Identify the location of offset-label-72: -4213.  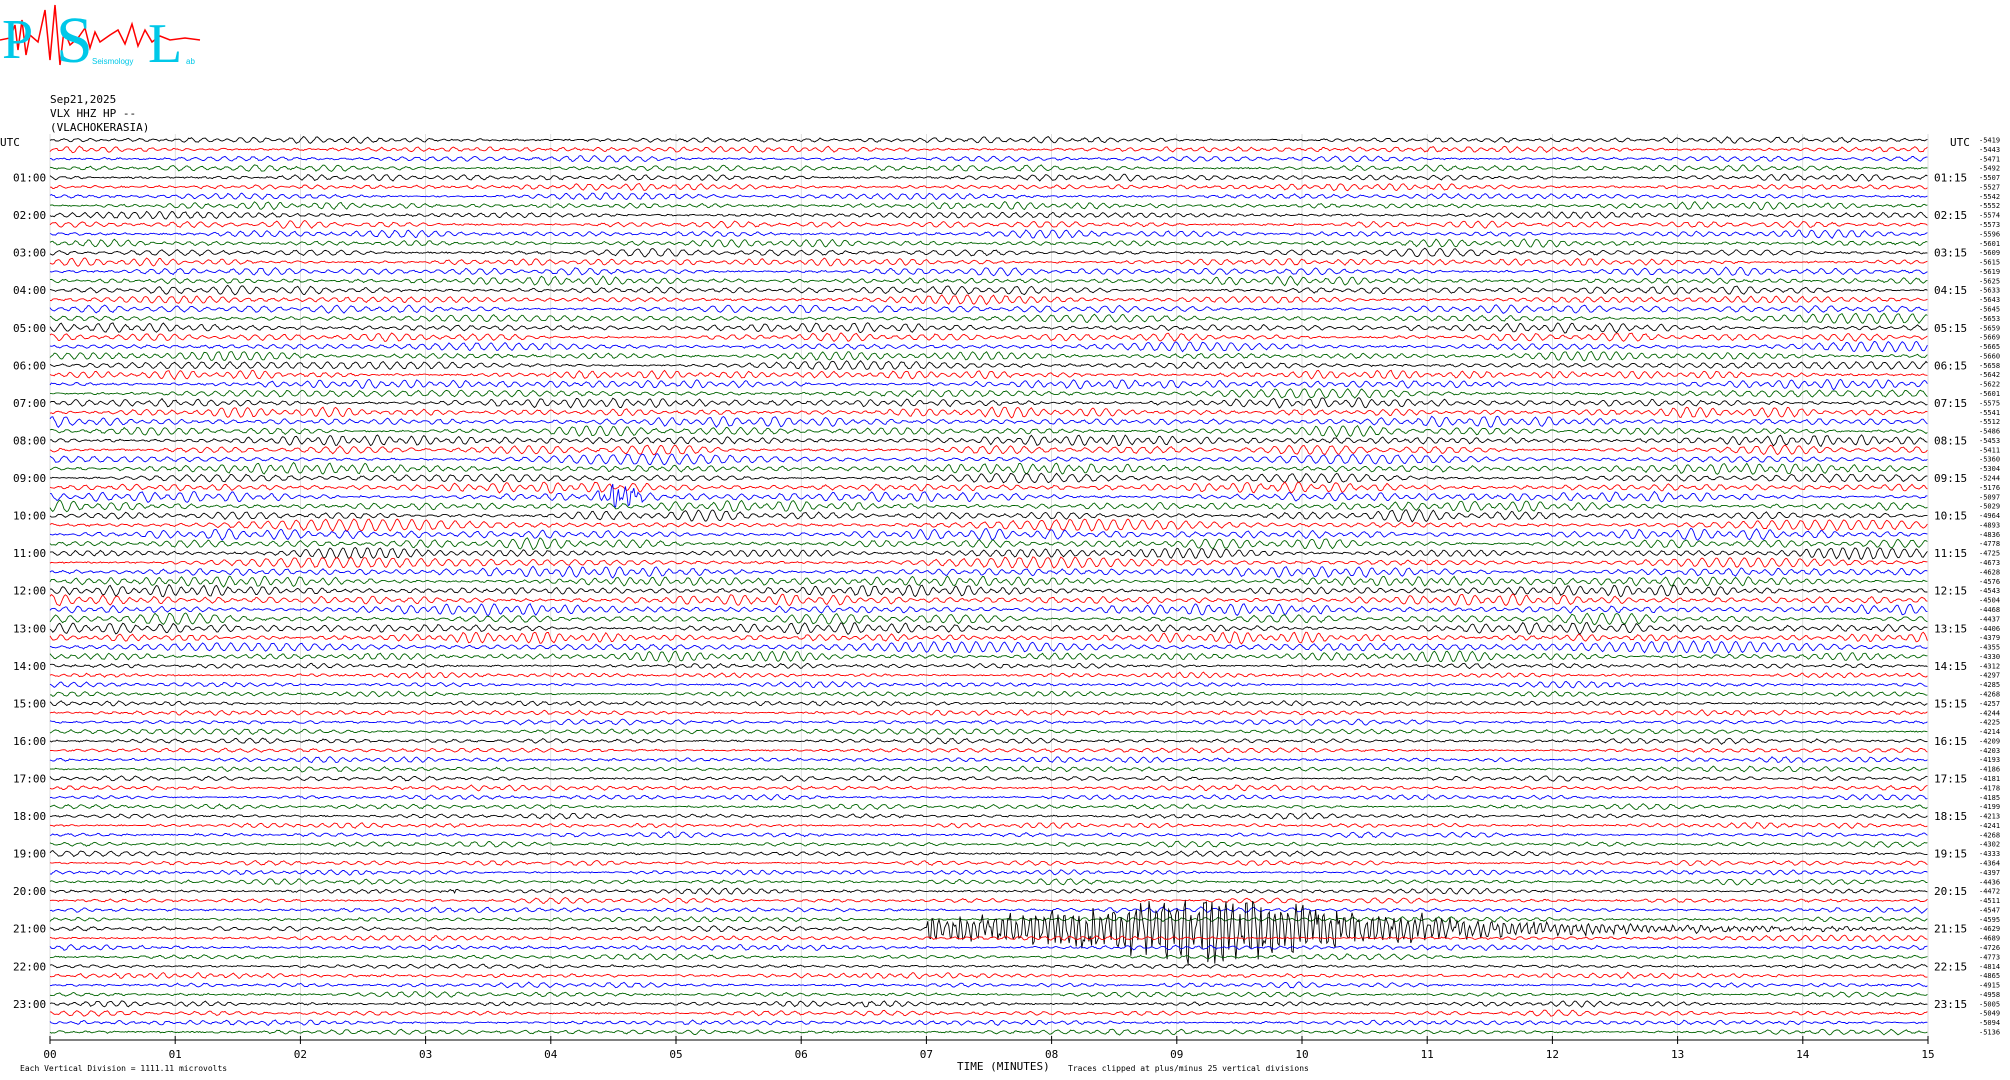
(1989, 817).